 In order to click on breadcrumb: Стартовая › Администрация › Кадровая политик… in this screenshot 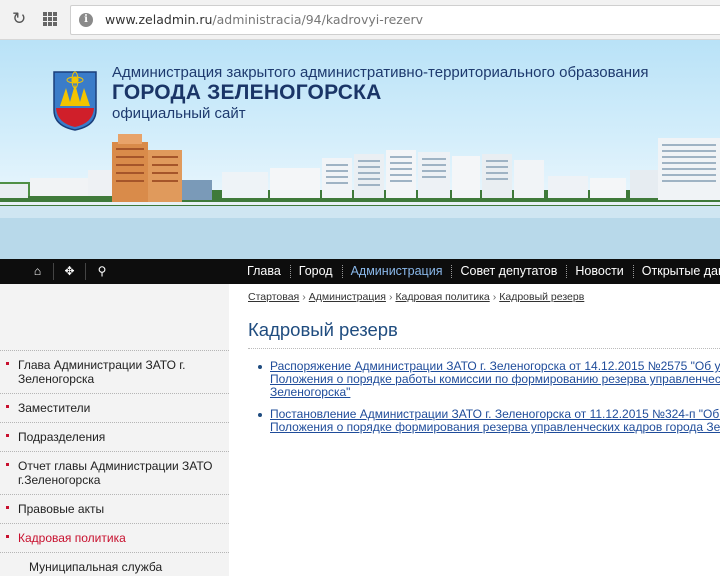, I will do `click(416, 297)`.